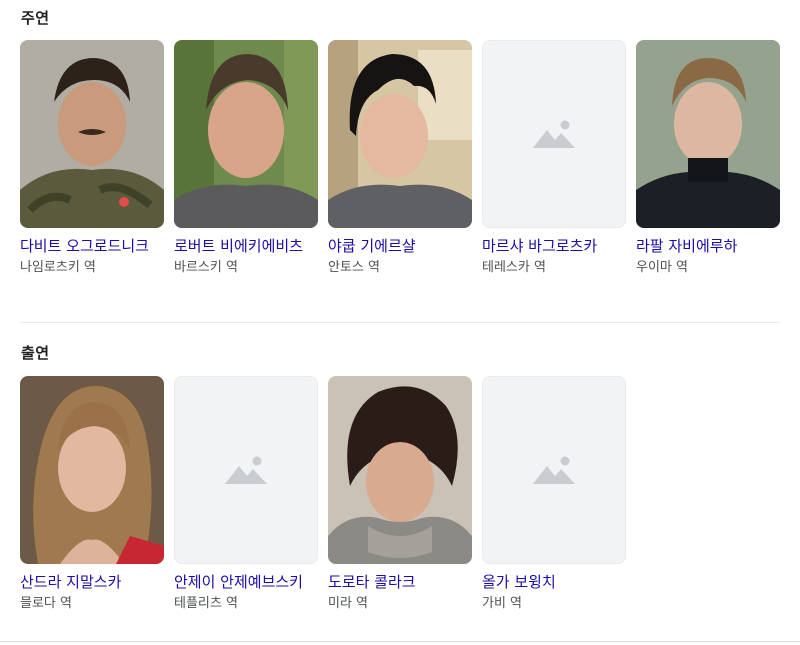 Image resolution: width=800 pixels, height=645 pixels. I want to click on actor-role: 미라 역, so click(348, 603).